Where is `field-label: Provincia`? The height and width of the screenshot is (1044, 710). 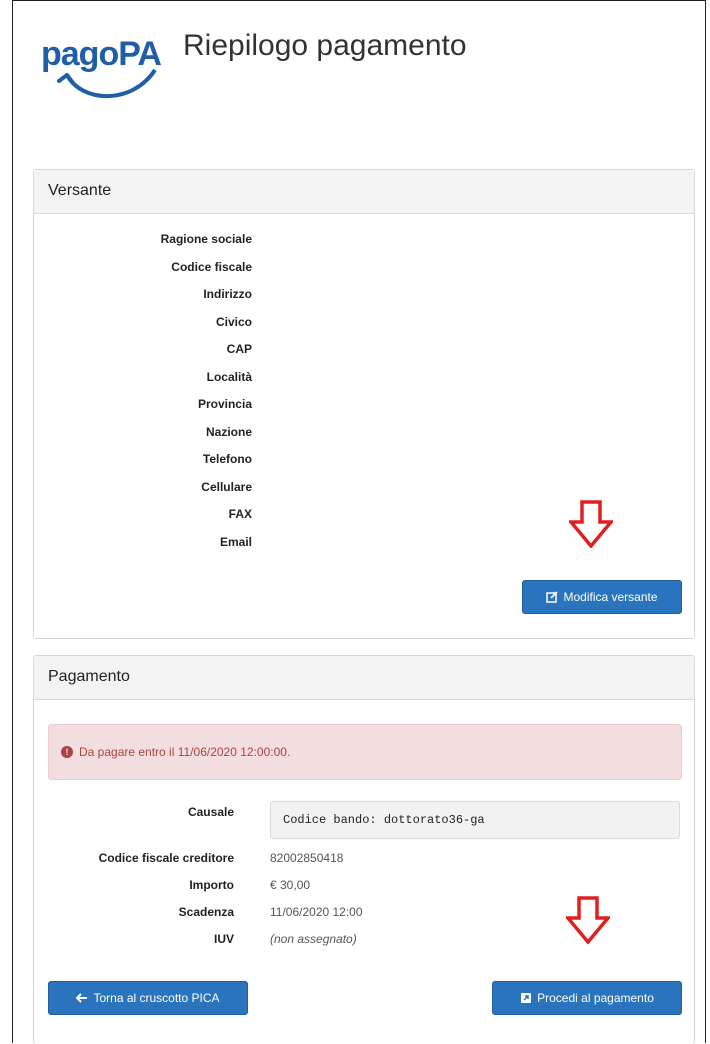
field-label: Provincia is located at coordinates (224, 404).